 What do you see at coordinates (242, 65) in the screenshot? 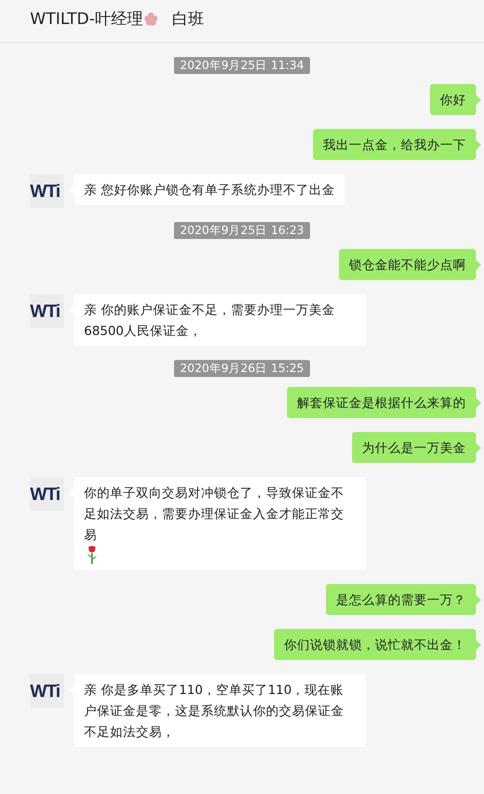
I see `timestamp: 2020年9月25日 11:34` at bounding box center [242, 65].